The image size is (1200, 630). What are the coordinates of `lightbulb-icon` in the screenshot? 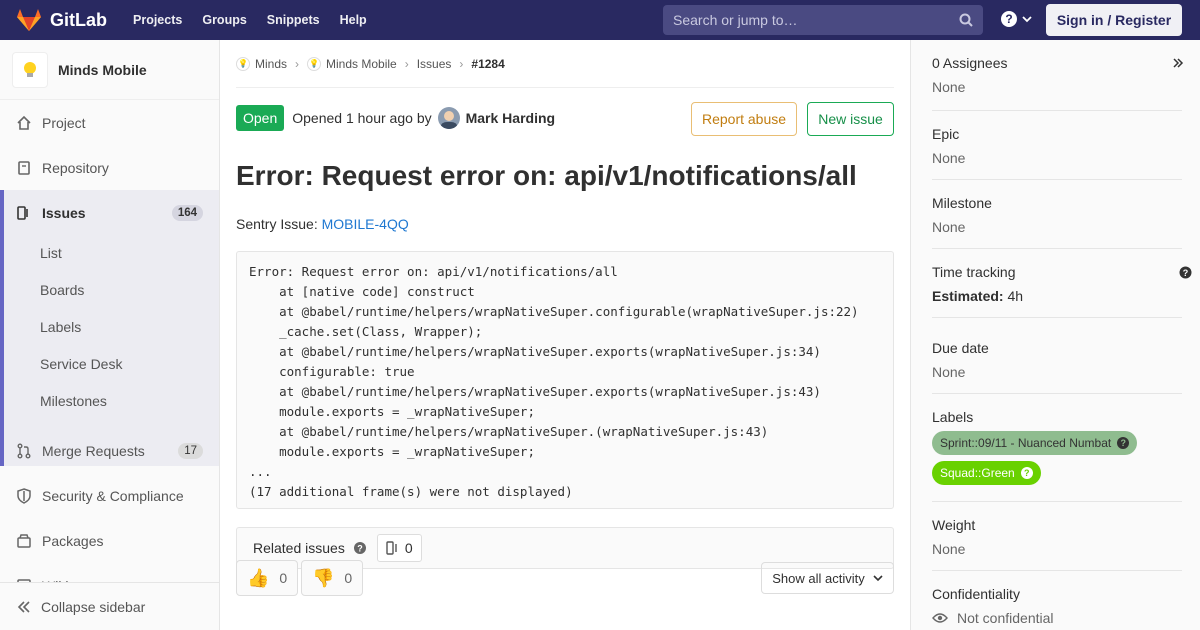 It's located at (30, 69).